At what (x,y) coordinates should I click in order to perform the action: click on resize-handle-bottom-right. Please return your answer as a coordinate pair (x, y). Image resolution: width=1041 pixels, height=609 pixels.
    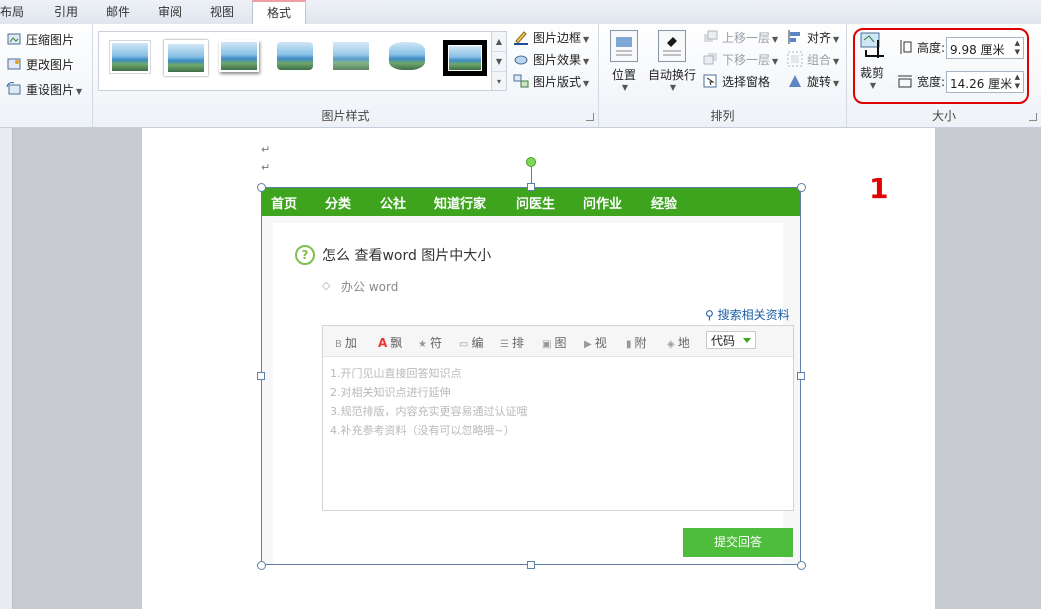
    Looking at the image, I should click on (801, 565).